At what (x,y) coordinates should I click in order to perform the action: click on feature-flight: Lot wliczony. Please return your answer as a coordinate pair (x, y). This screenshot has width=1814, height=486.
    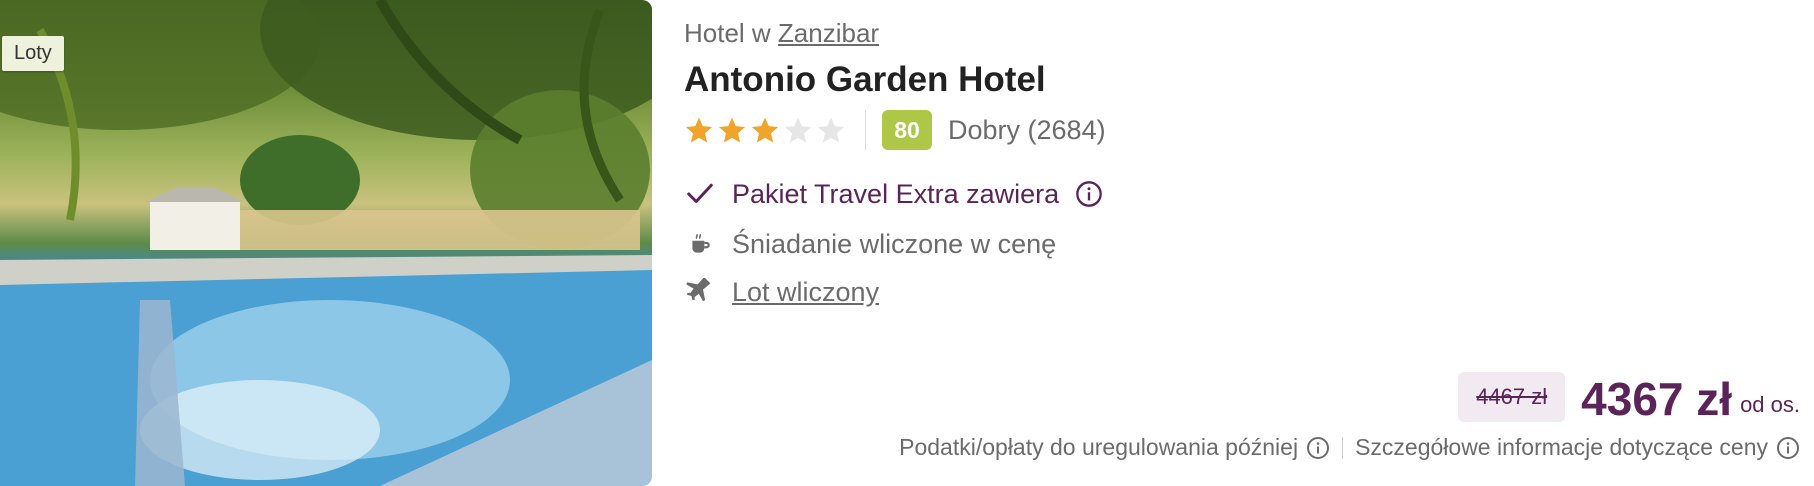
    Looking at the image, I should click on (781, 292).